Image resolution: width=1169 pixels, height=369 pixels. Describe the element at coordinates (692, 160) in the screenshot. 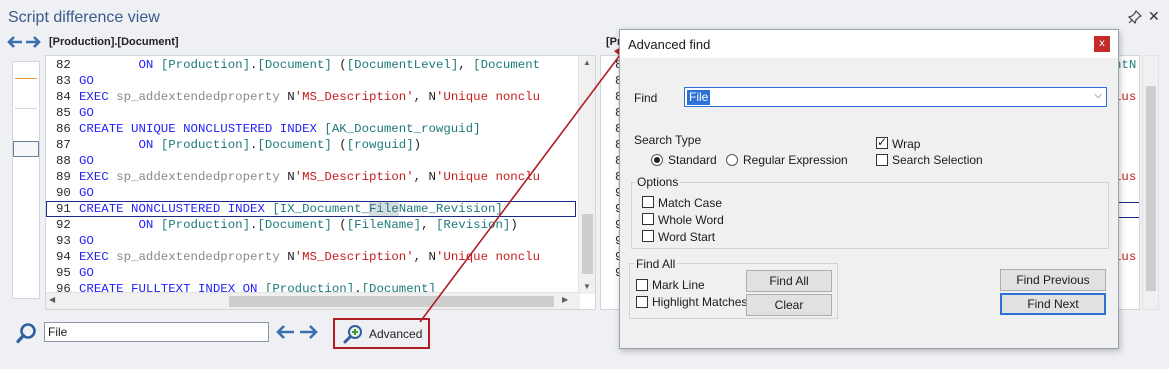

I see `standard-label: Standard` at that location.